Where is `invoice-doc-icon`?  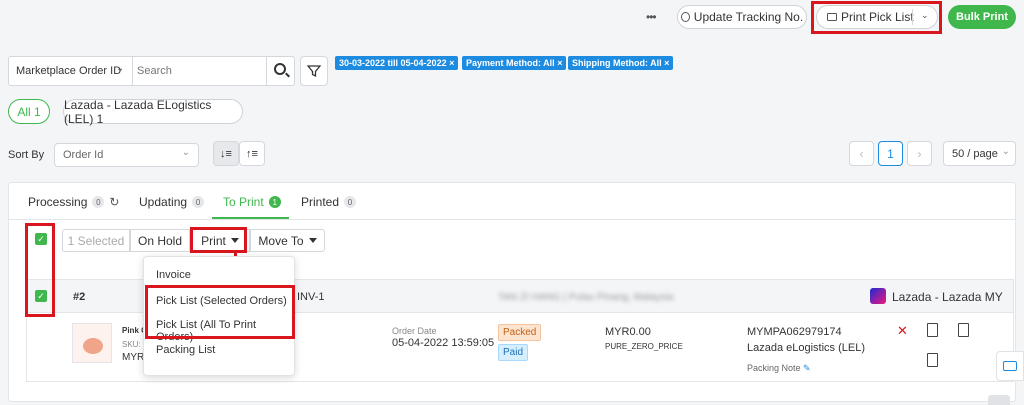
invoice-doc-icon is located at coordinates (932, 330).